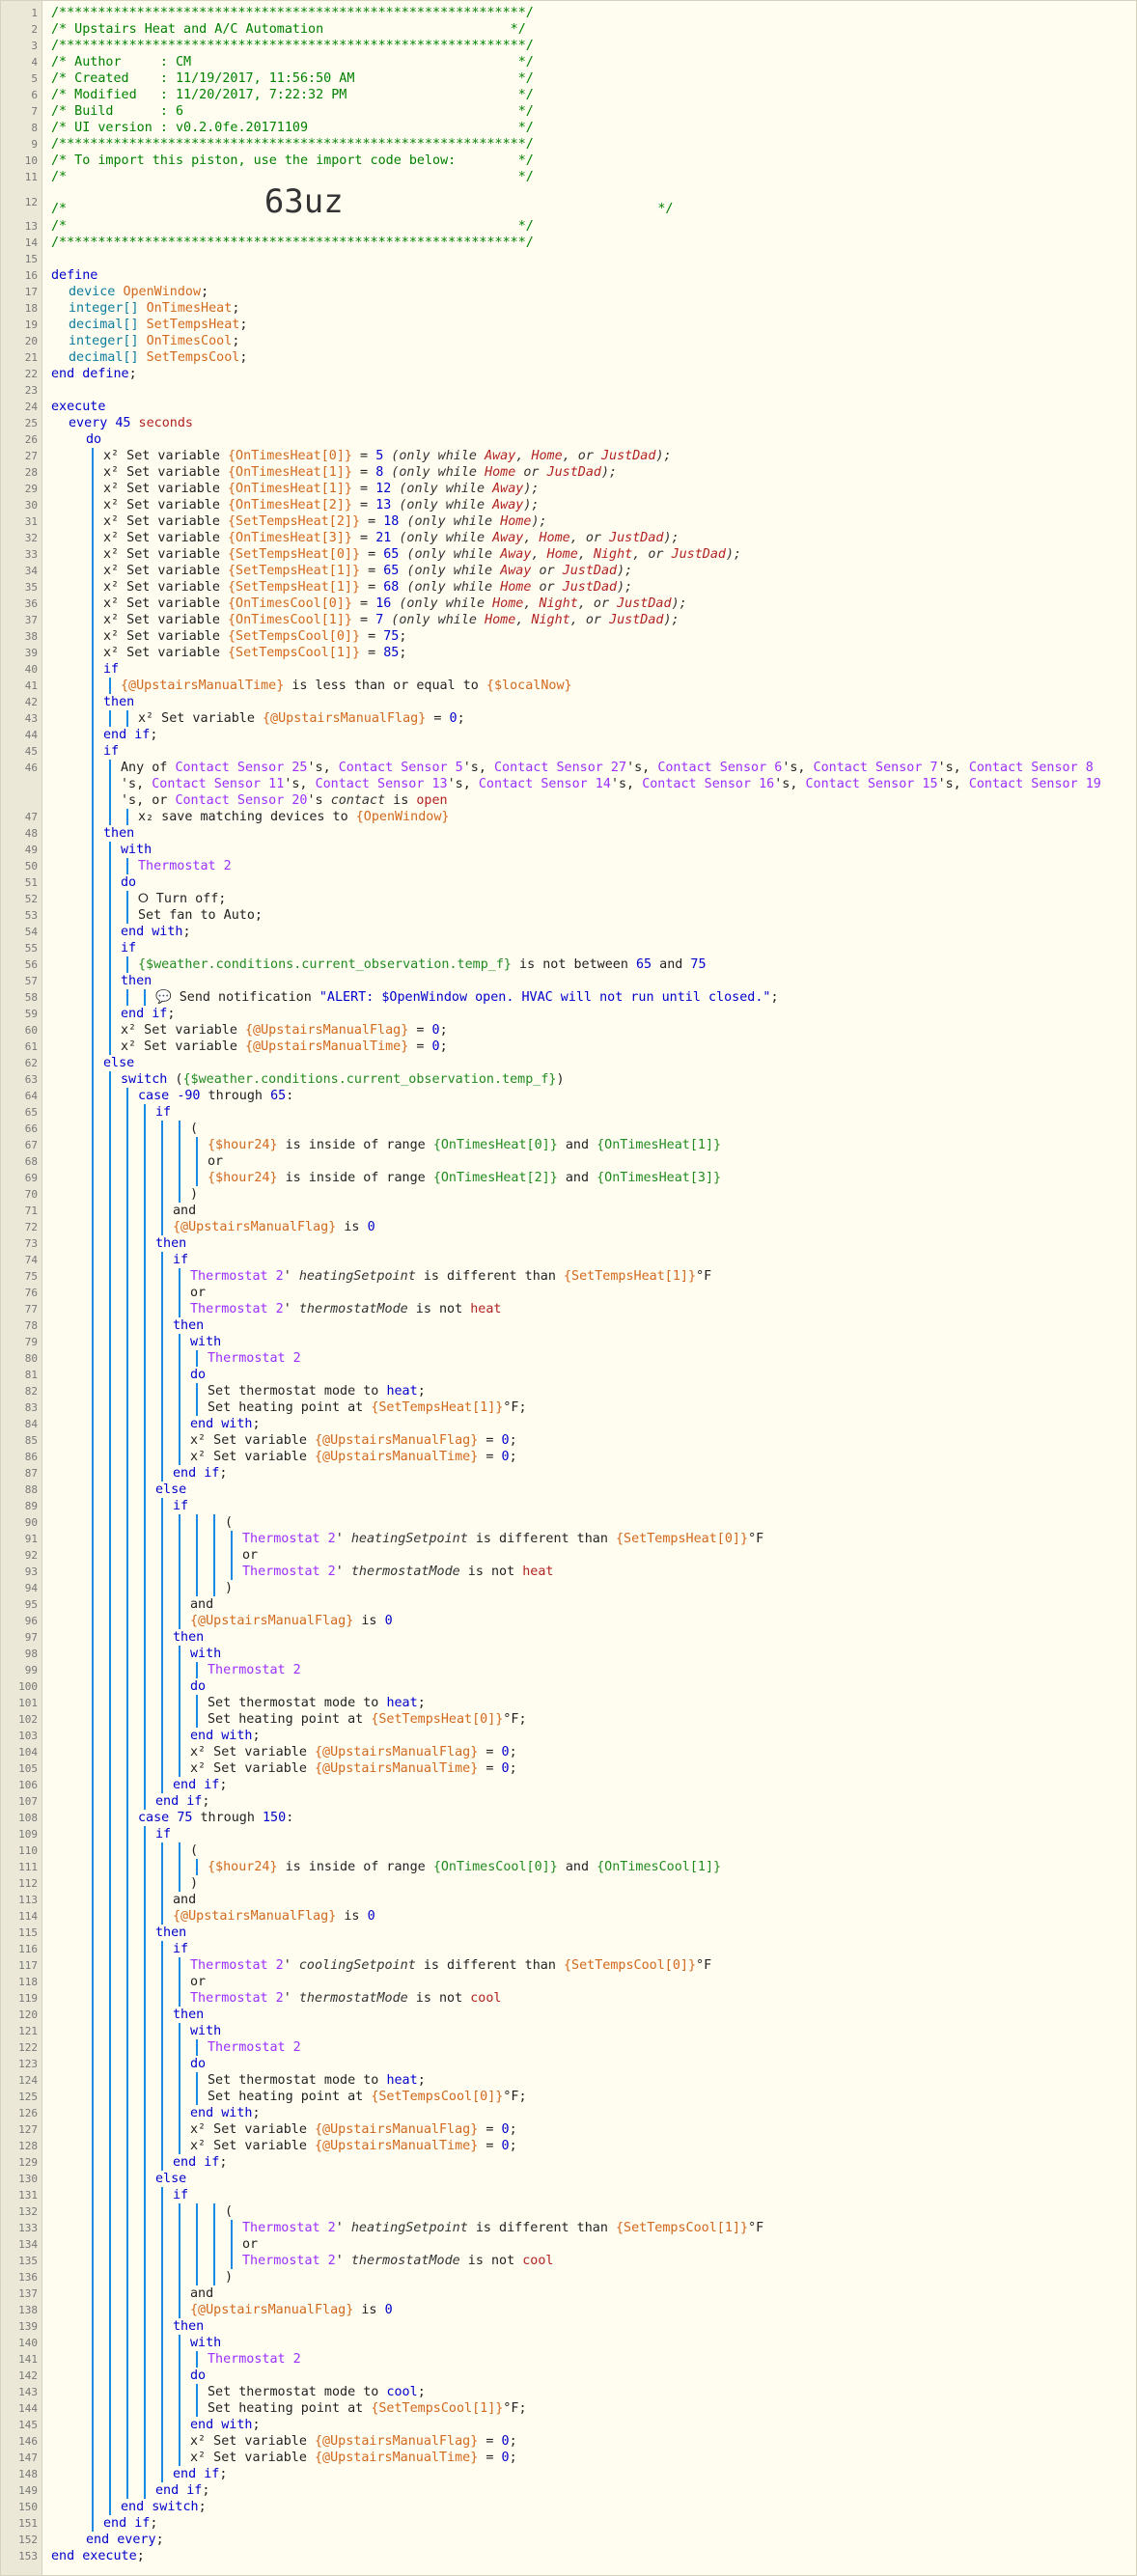 The image size is (1137, 2576). Describe the element at coordinates (175, 1079) in the screenshot. I see `code-token: (` at that location.